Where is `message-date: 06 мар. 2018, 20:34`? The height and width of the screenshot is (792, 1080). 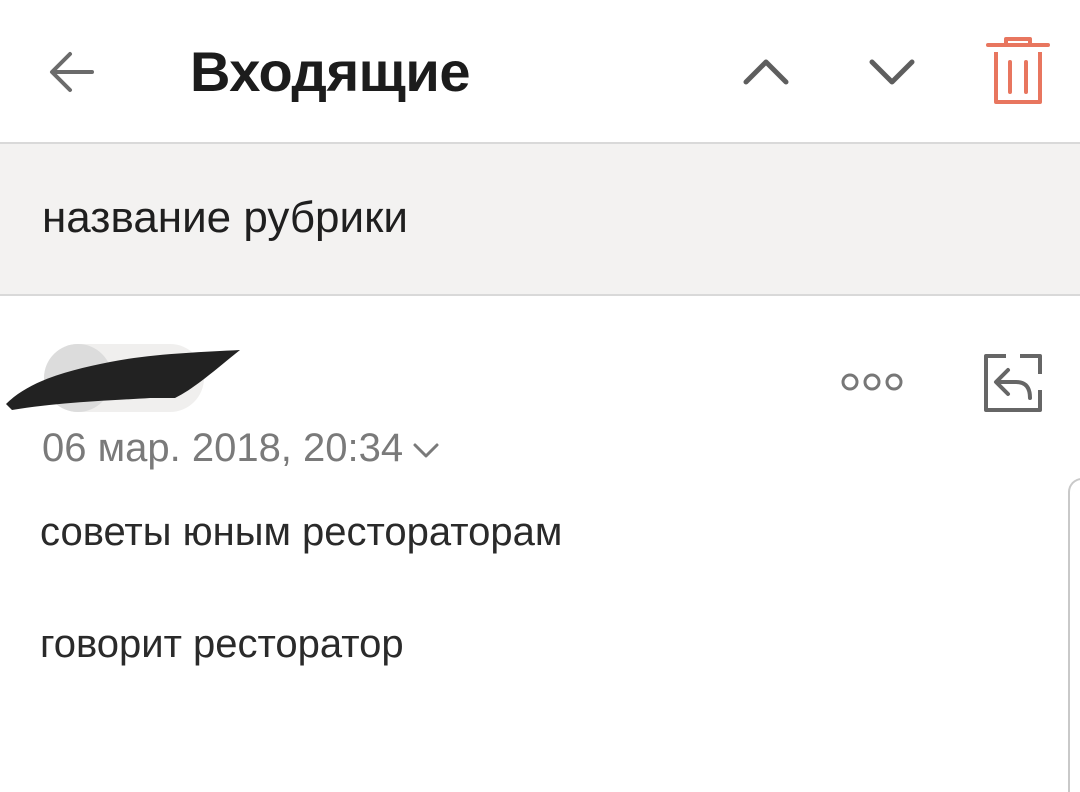
message-date: 06 мар. 2018, 20:34 is located at coordinates (223, 448).